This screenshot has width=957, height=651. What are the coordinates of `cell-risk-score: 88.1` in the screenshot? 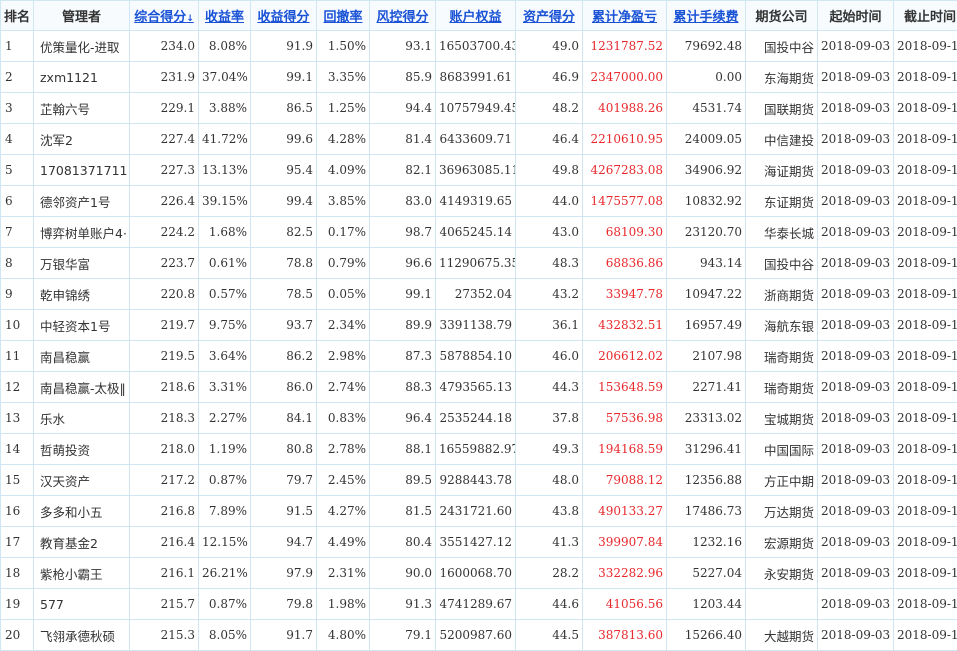 It's located at (403, 449).